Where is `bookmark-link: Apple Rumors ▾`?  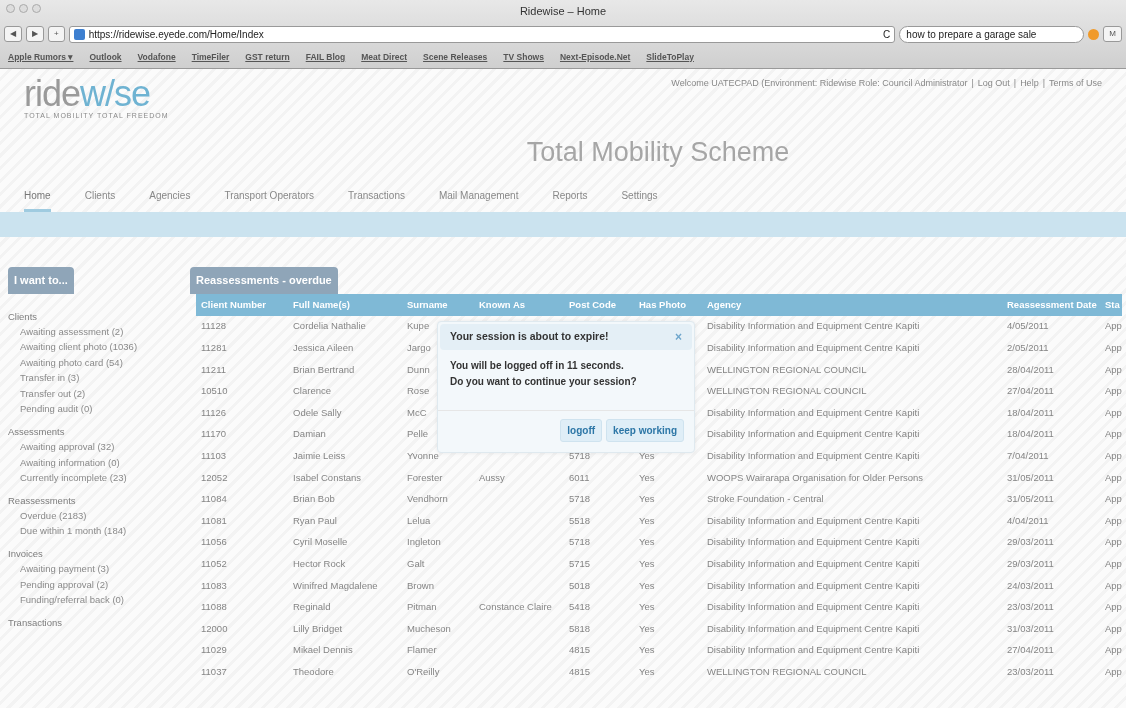 bookmark-link: Apple Rumors ▾ is located at coordinates (41, 57).